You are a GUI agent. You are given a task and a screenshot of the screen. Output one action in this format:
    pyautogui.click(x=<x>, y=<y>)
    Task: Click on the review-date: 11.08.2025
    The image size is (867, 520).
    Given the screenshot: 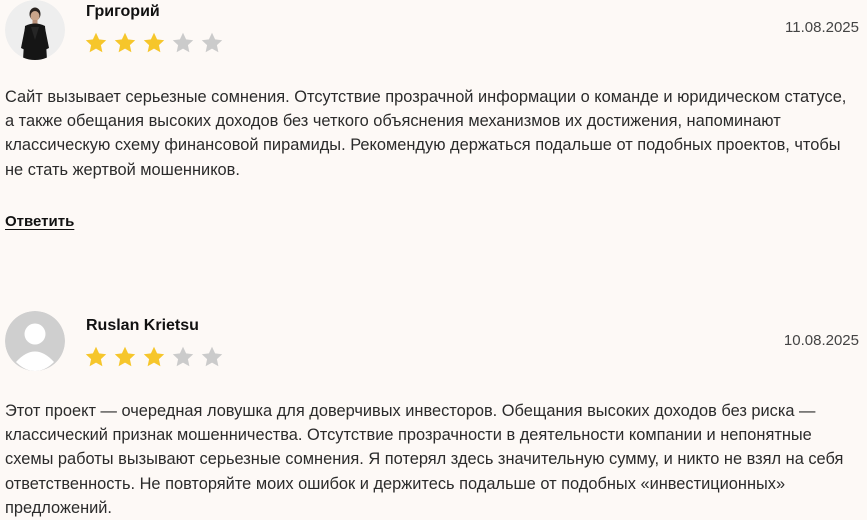 What is the action you would take?
    pyautogui.click(x=822, y=27)
    